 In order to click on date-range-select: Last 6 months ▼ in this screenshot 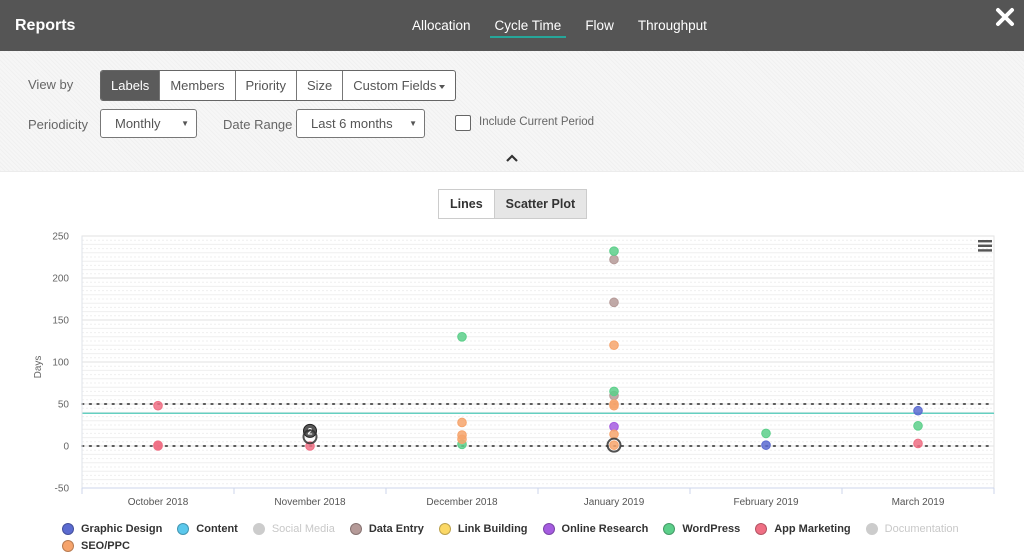, I will do `click(360, 123)`.